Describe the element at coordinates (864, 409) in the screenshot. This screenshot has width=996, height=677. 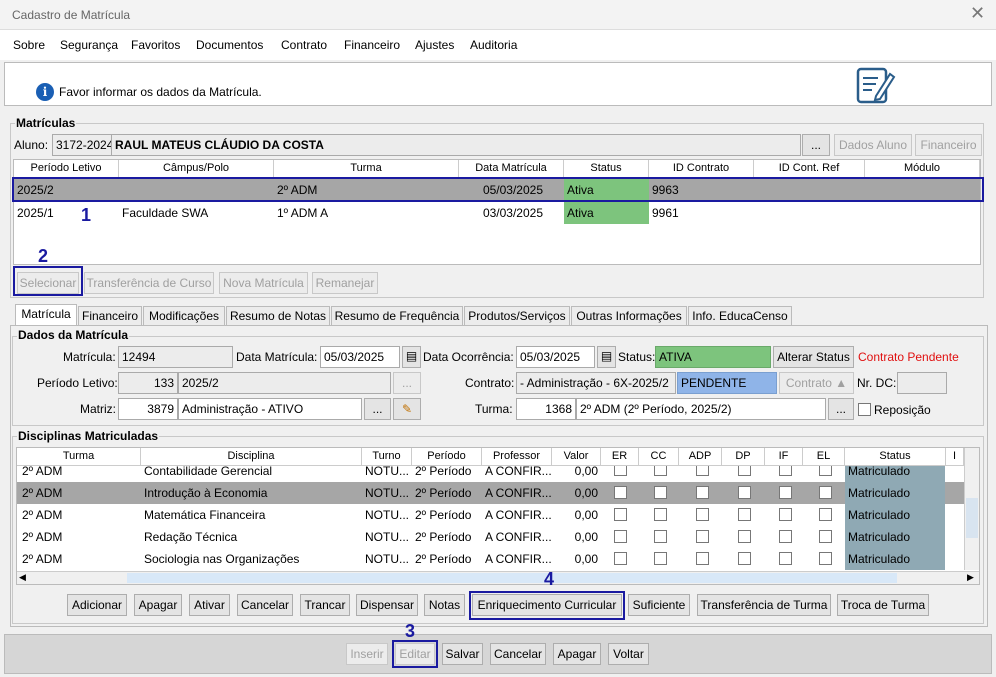
I see `reposicao-checkbox` at that location.